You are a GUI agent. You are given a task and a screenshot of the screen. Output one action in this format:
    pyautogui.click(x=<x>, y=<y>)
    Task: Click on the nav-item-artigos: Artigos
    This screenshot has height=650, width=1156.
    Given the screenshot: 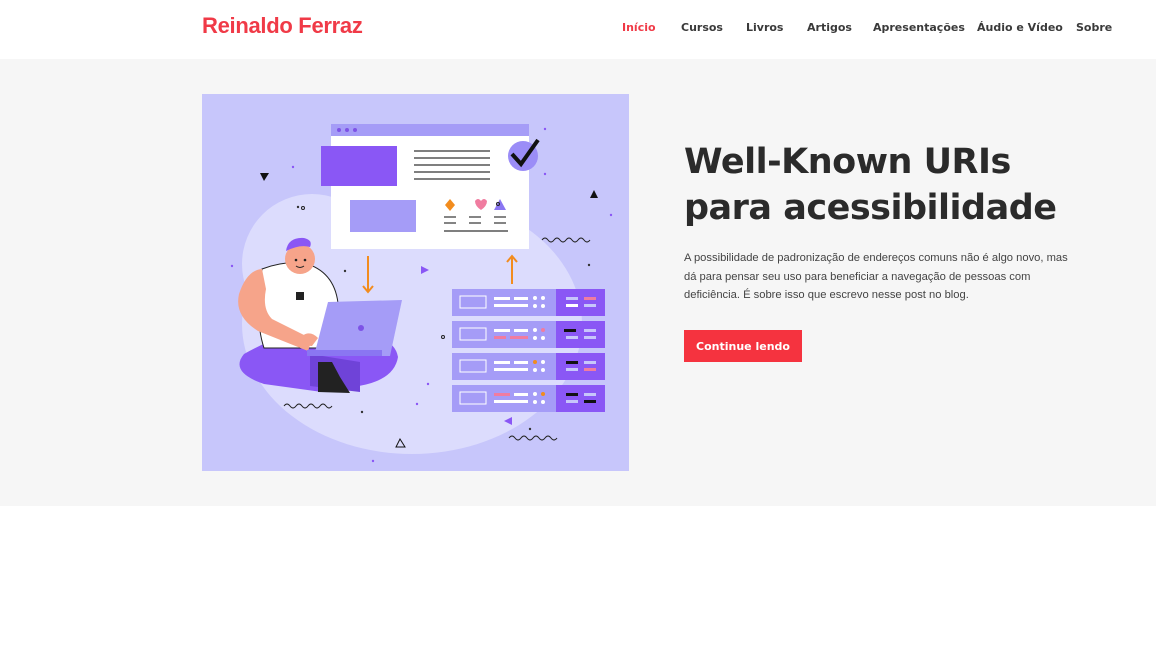 What is the action you would take?
    pyautogui.click(x=829, y=27)
    